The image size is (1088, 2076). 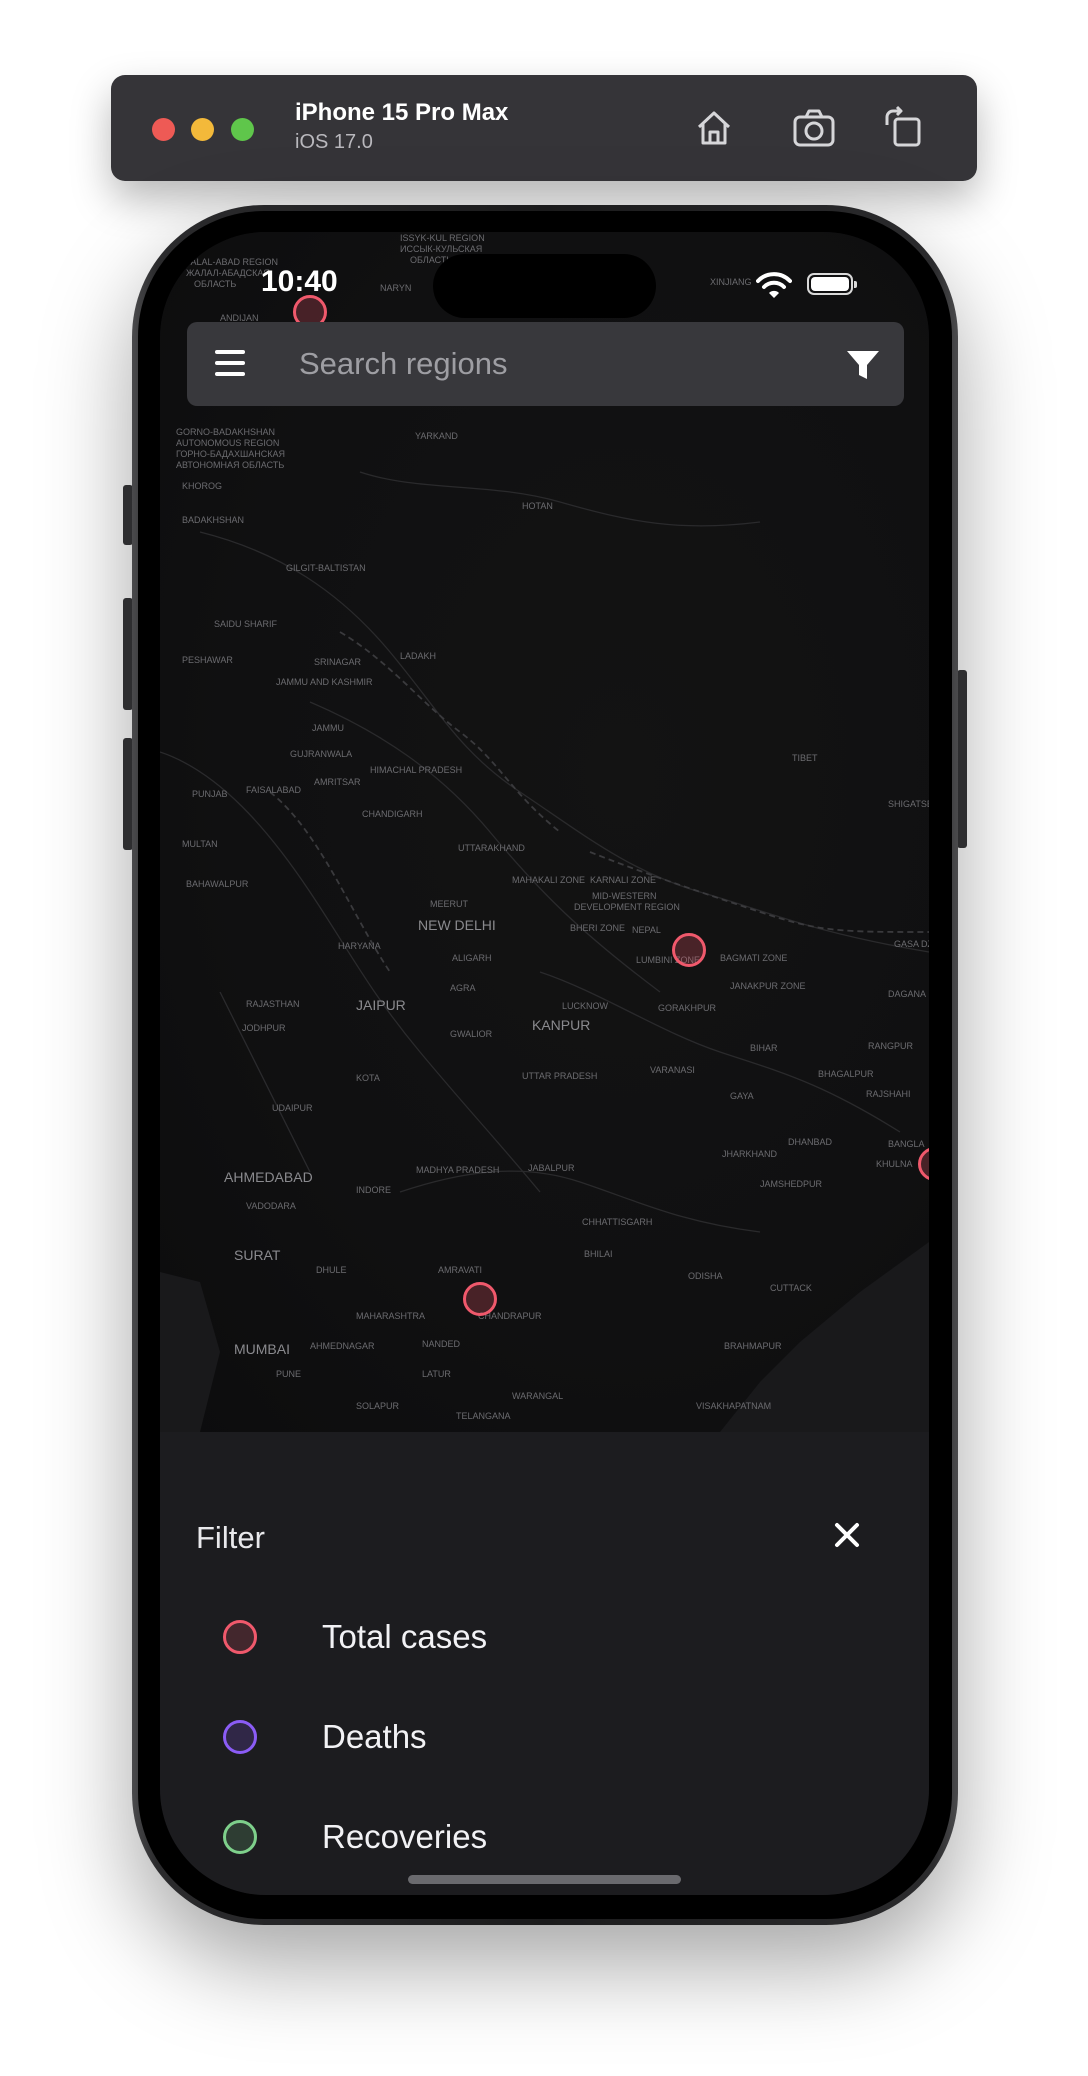 What do you see at coordinates (557, 364) in the screenshot?
I see `search-input` at bounding box center [557, 364].